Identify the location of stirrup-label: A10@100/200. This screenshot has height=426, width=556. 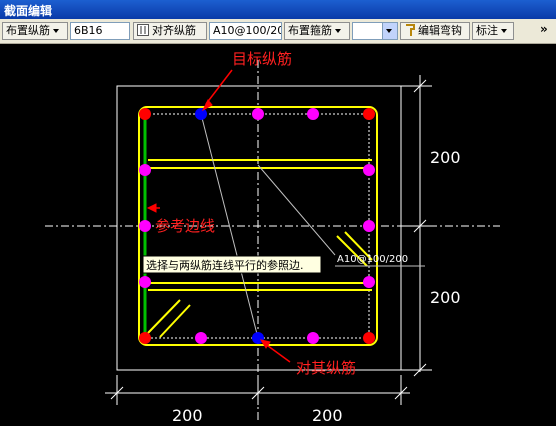
(372, 259).